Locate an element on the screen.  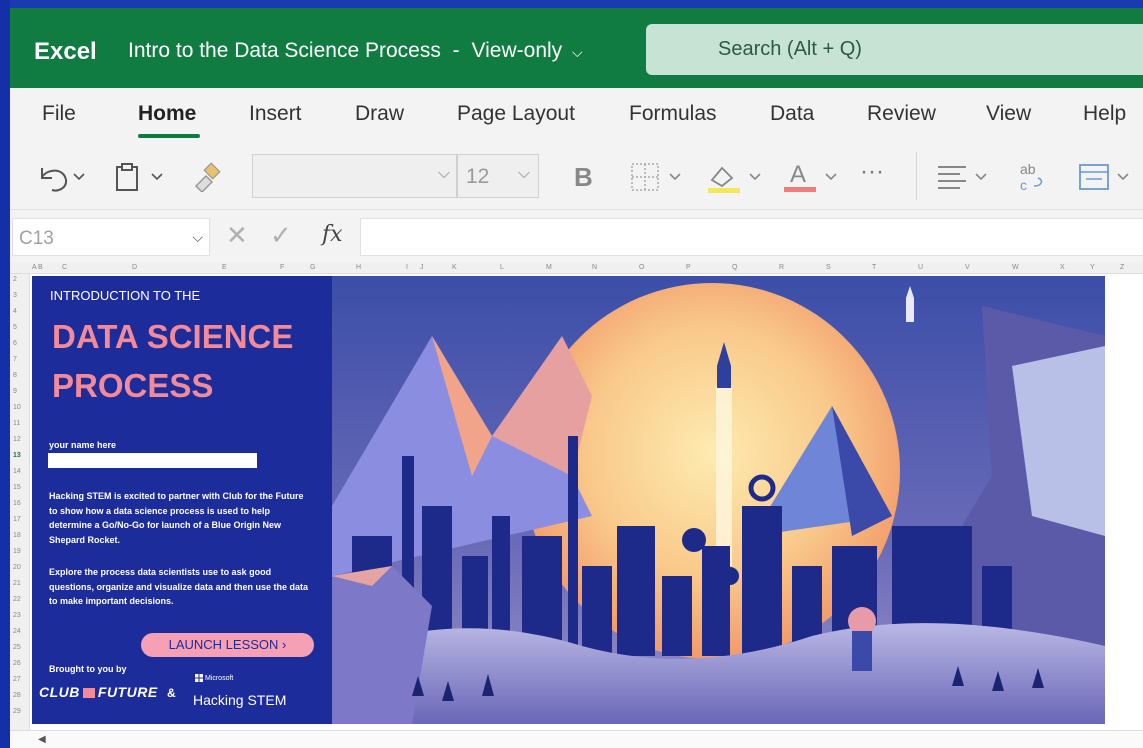
column-header: D is located at coordinates (134, 267).